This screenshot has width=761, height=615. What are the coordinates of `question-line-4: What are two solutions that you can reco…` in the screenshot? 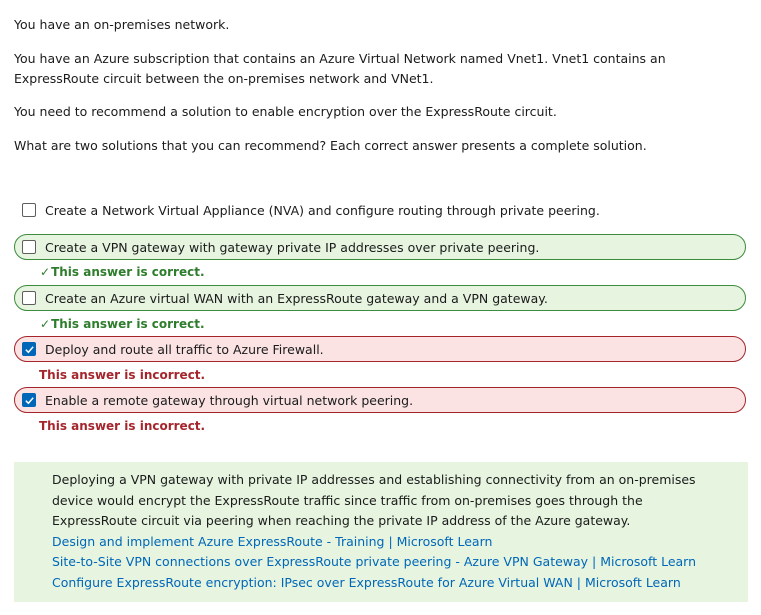 It's located at (330, 145).